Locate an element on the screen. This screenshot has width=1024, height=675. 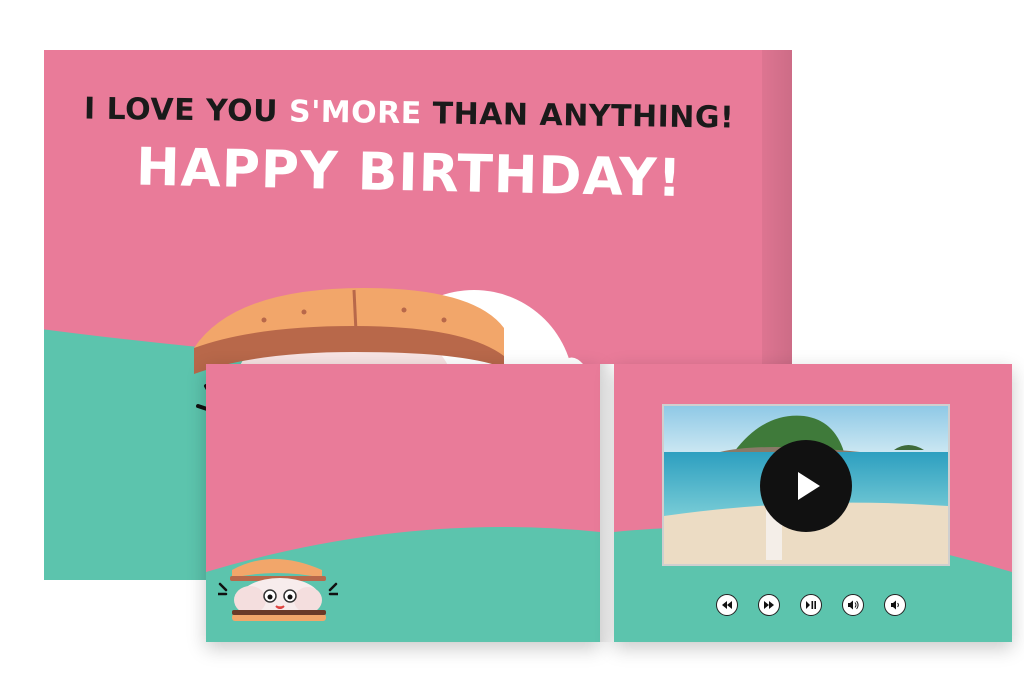
play-icon is located at coordinates (809, 486).